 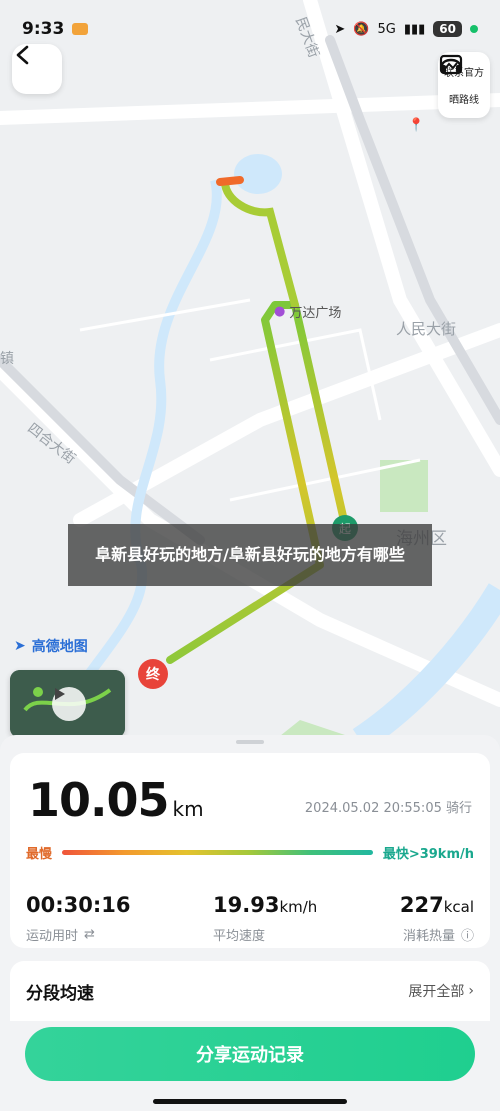 I want to click on chevron-right-icon: ›, so click(x=471, y=991).